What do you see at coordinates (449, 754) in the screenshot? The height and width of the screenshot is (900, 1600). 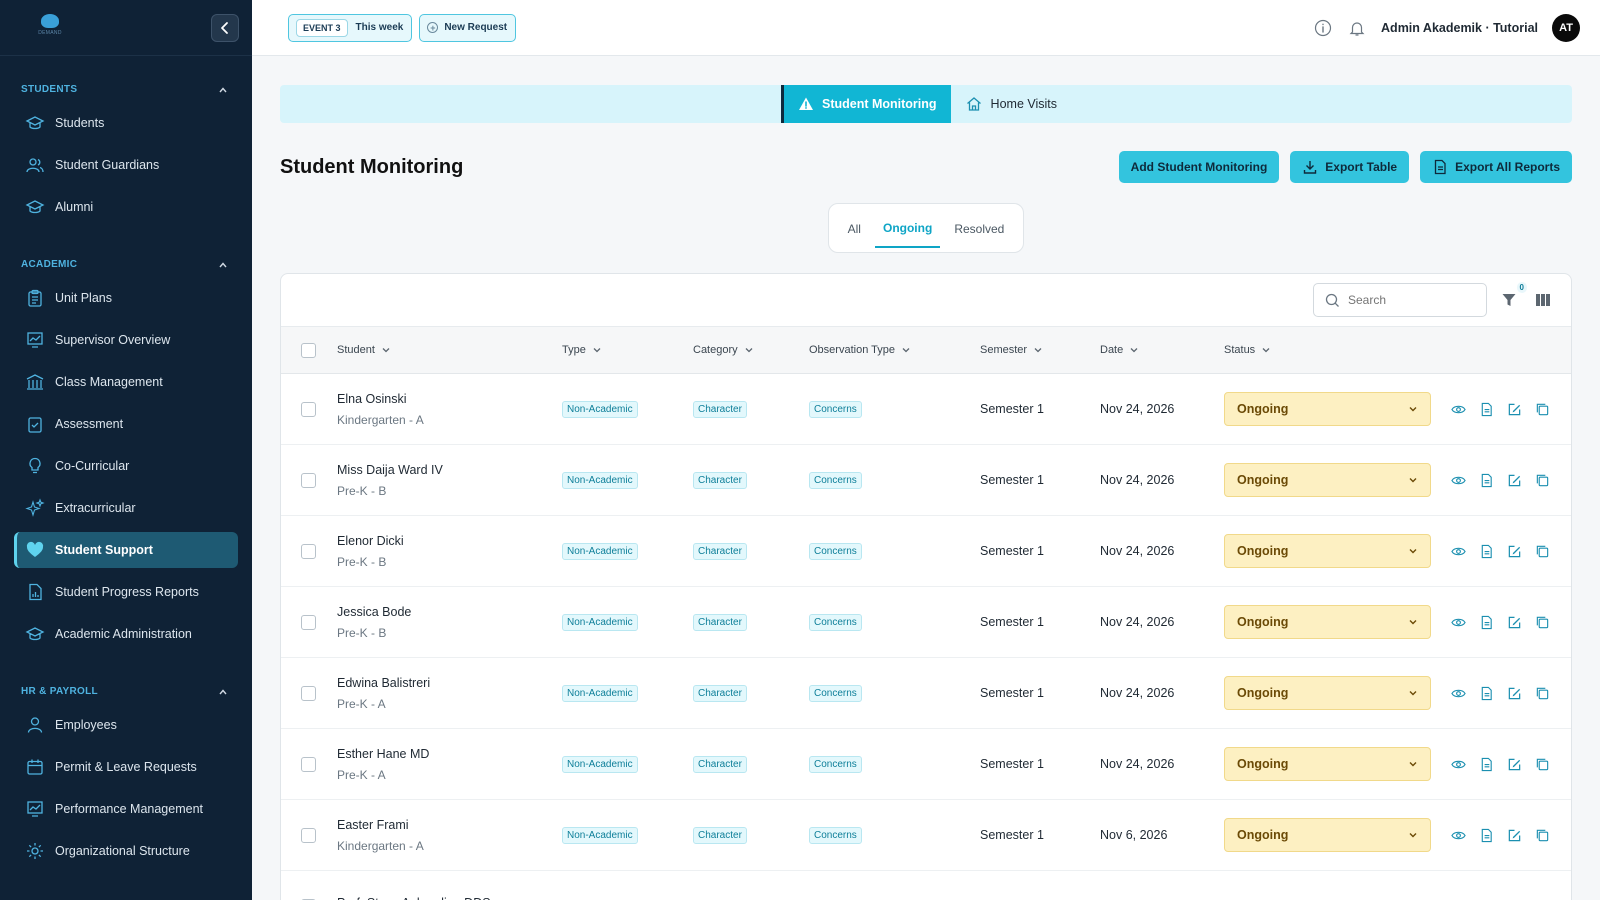 I see `student-name: Esther Hane MD` at bounding box center [449, 754].